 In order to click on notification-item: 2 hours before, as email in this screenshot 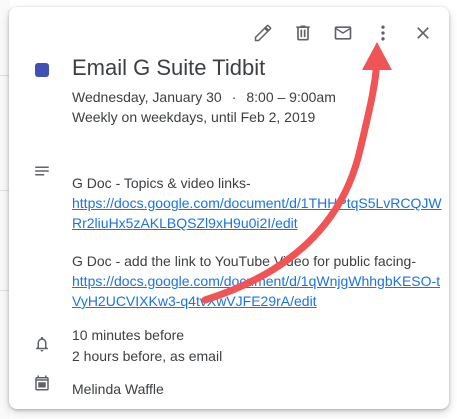, I will do `click(147, 356)`.